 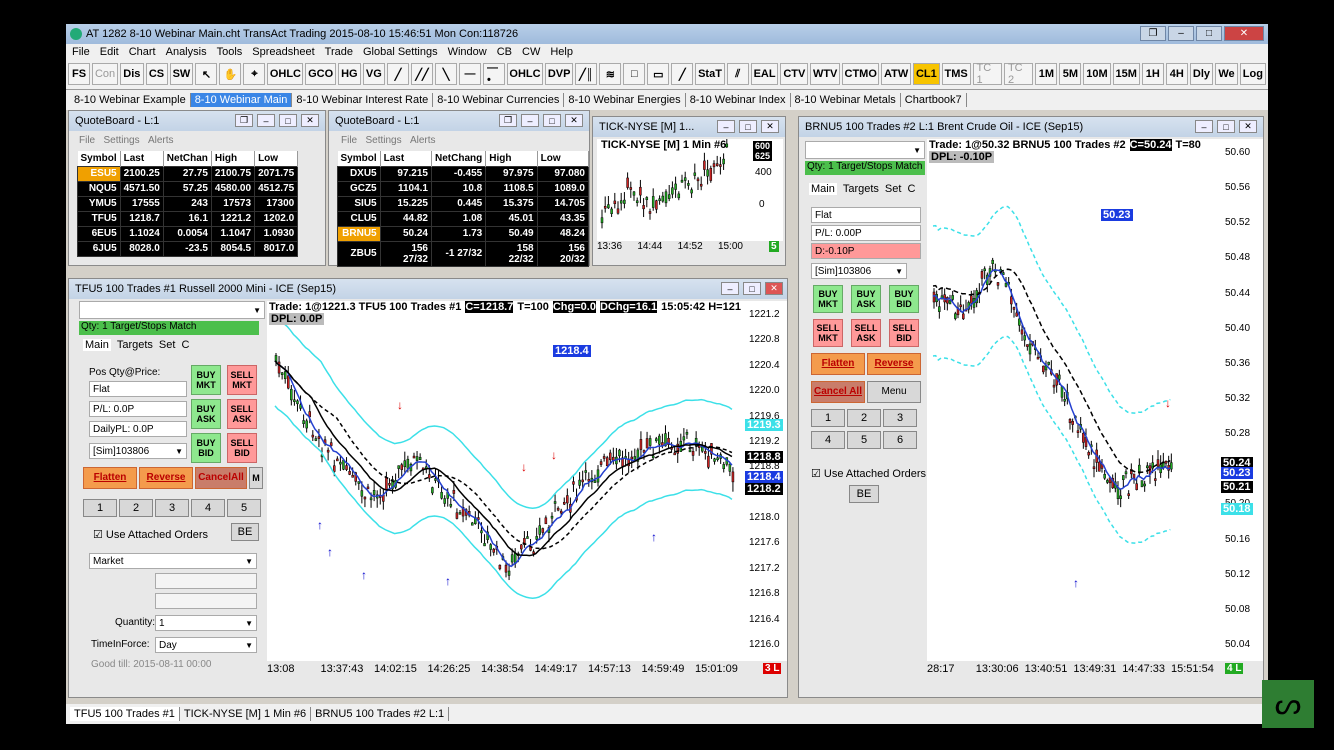 What do you see at coordinates (1152, 74) in the screenshot?
I see `toolbar-button-1h: 1H` at bounding box center [1152, 74].